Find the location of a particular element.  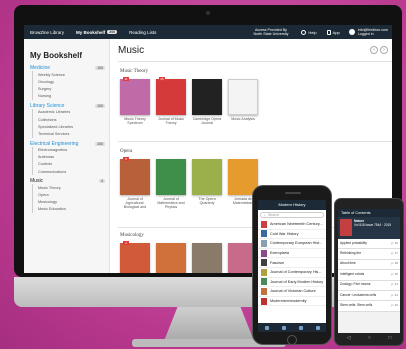

list-item-label: Journal of Early Modern History is located at coordinates (297, 281).